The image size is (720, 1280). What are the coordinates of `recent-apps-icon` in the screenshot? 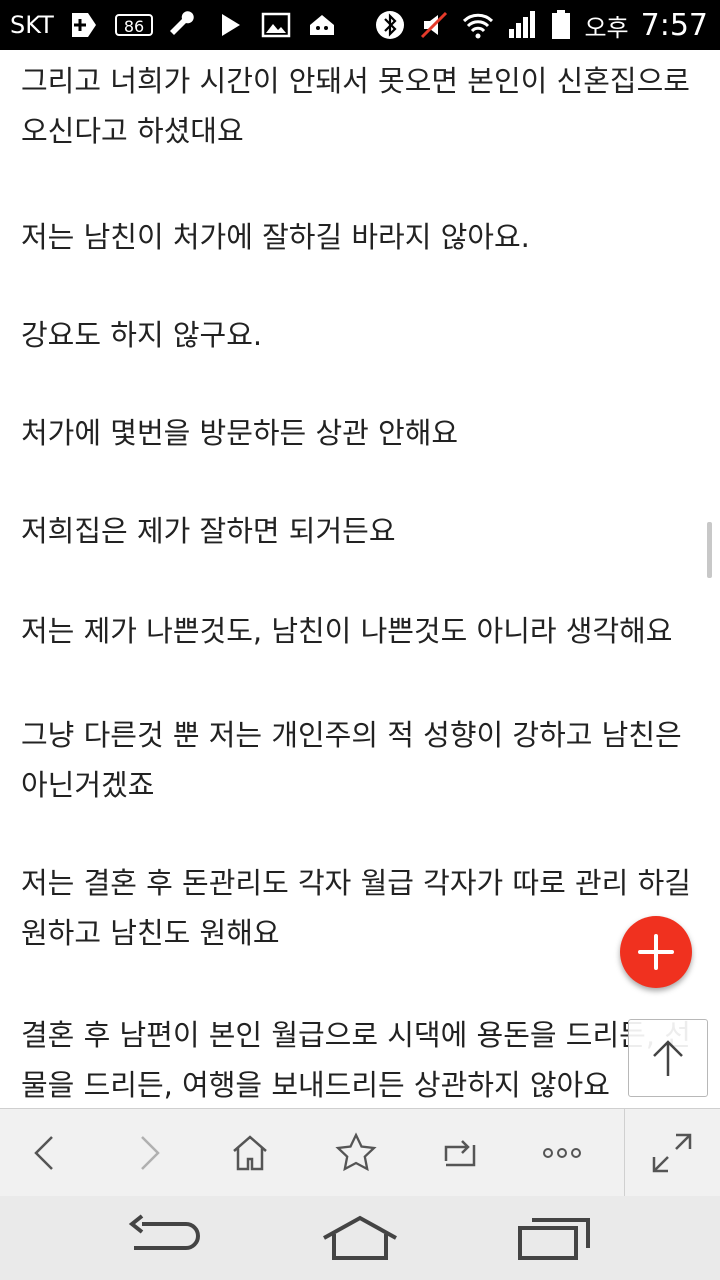 It's located at (554, 1239).